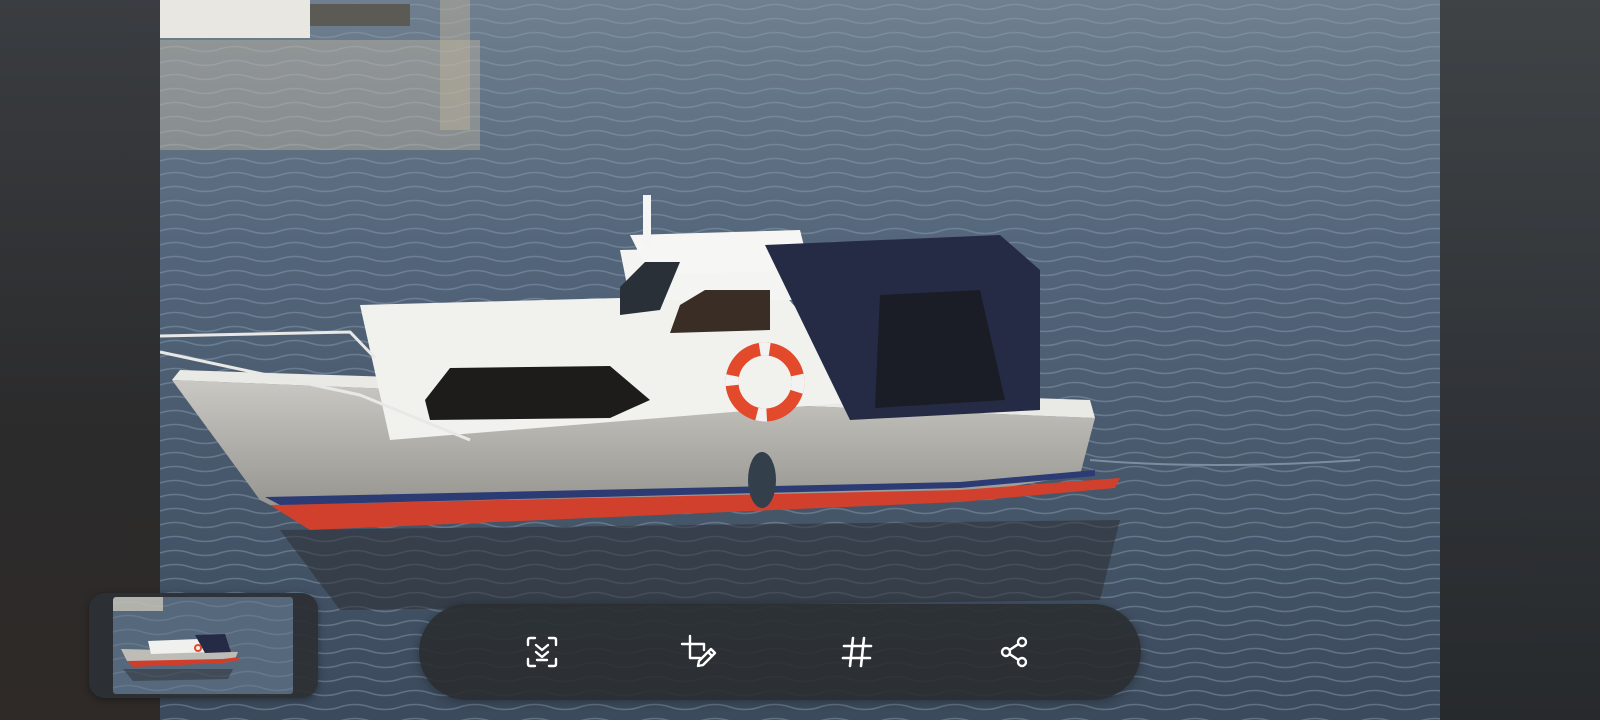  I want to click on share-icon, so click(1014, 652).